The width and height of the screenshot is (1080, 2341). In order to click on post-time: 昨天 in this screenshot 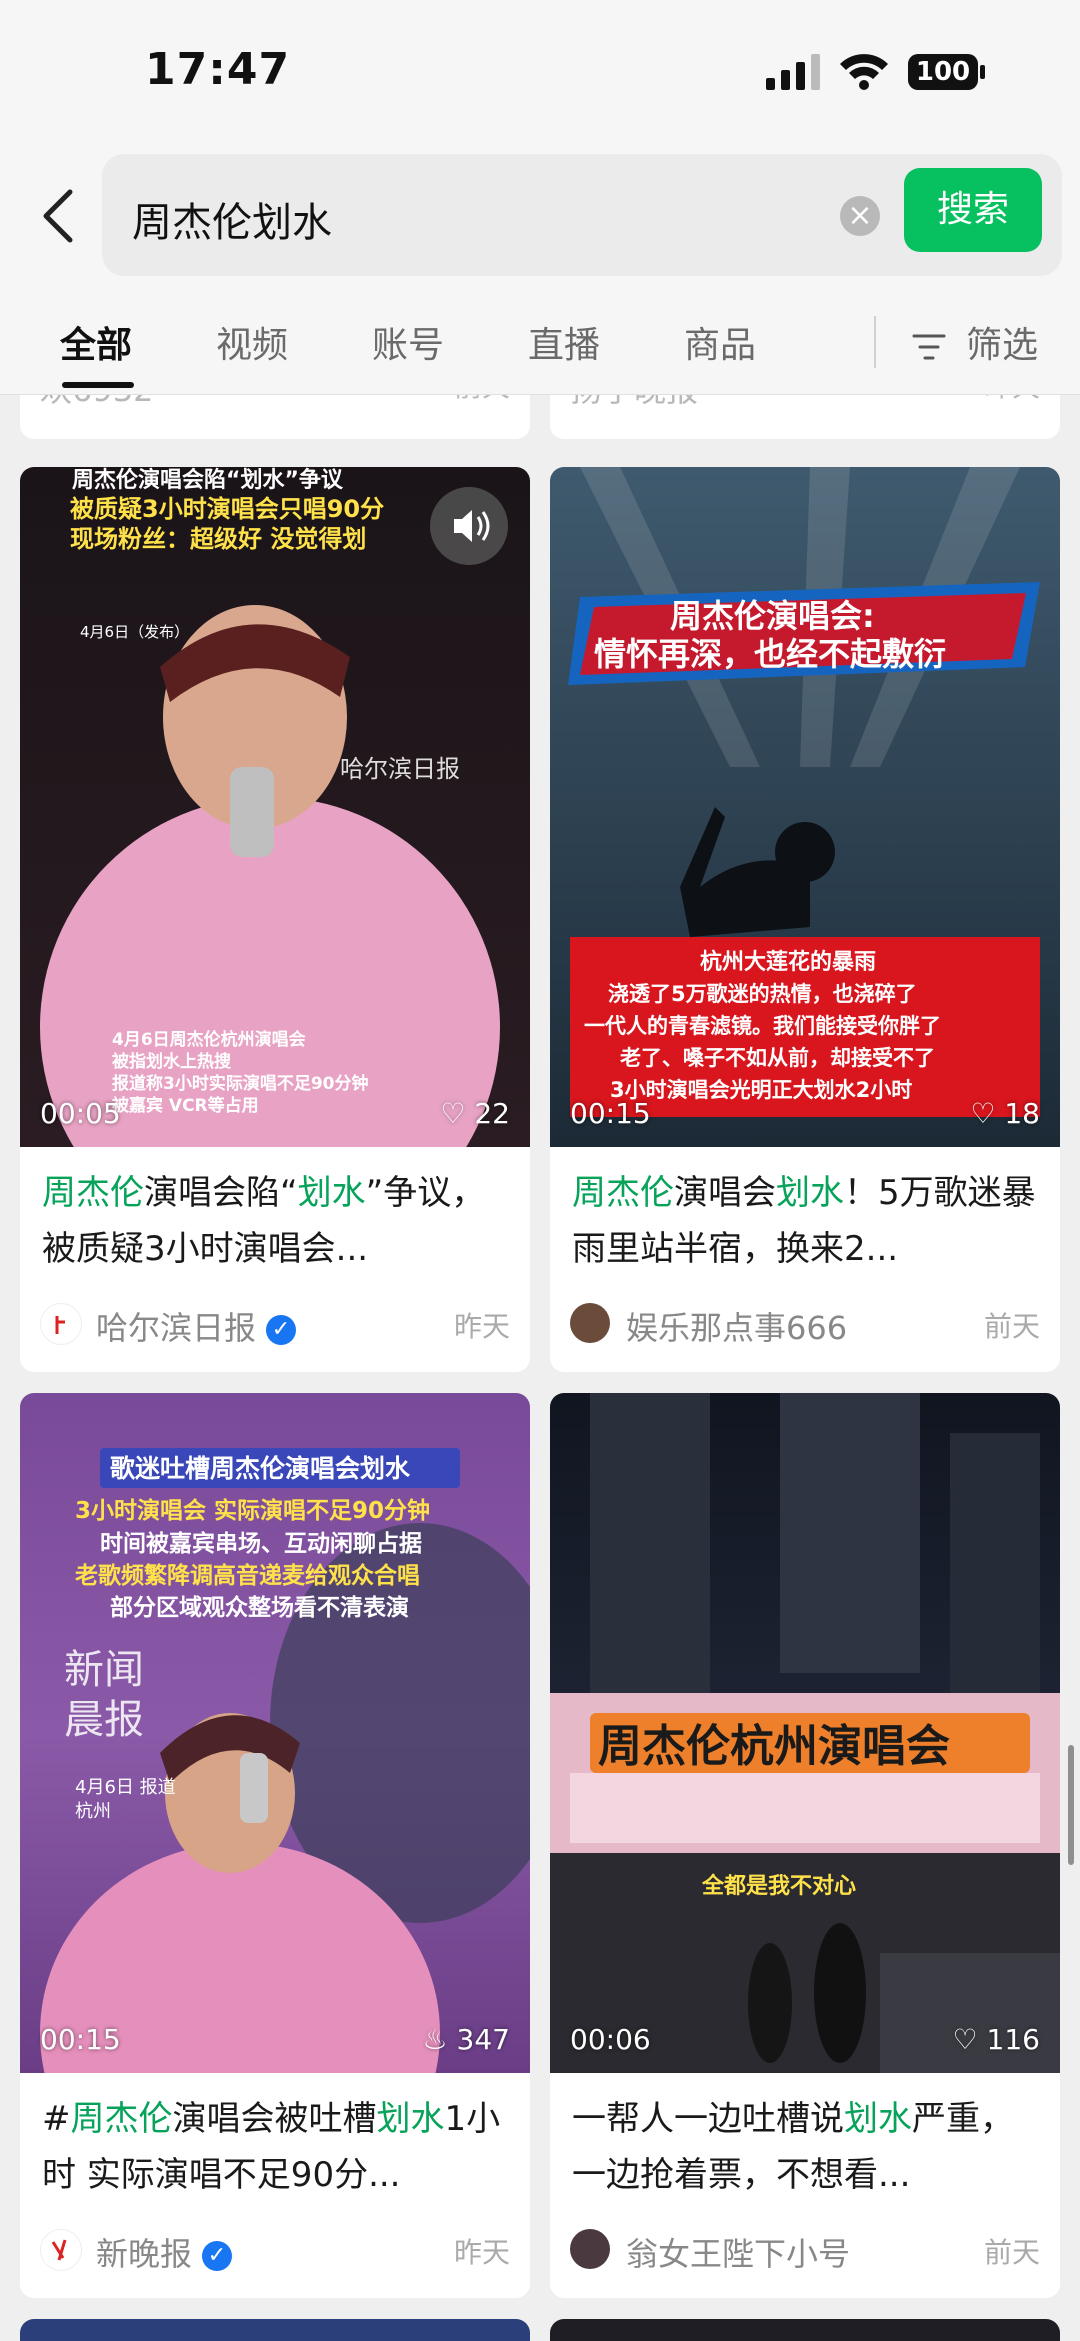, I will do `click(481, 1326)`.